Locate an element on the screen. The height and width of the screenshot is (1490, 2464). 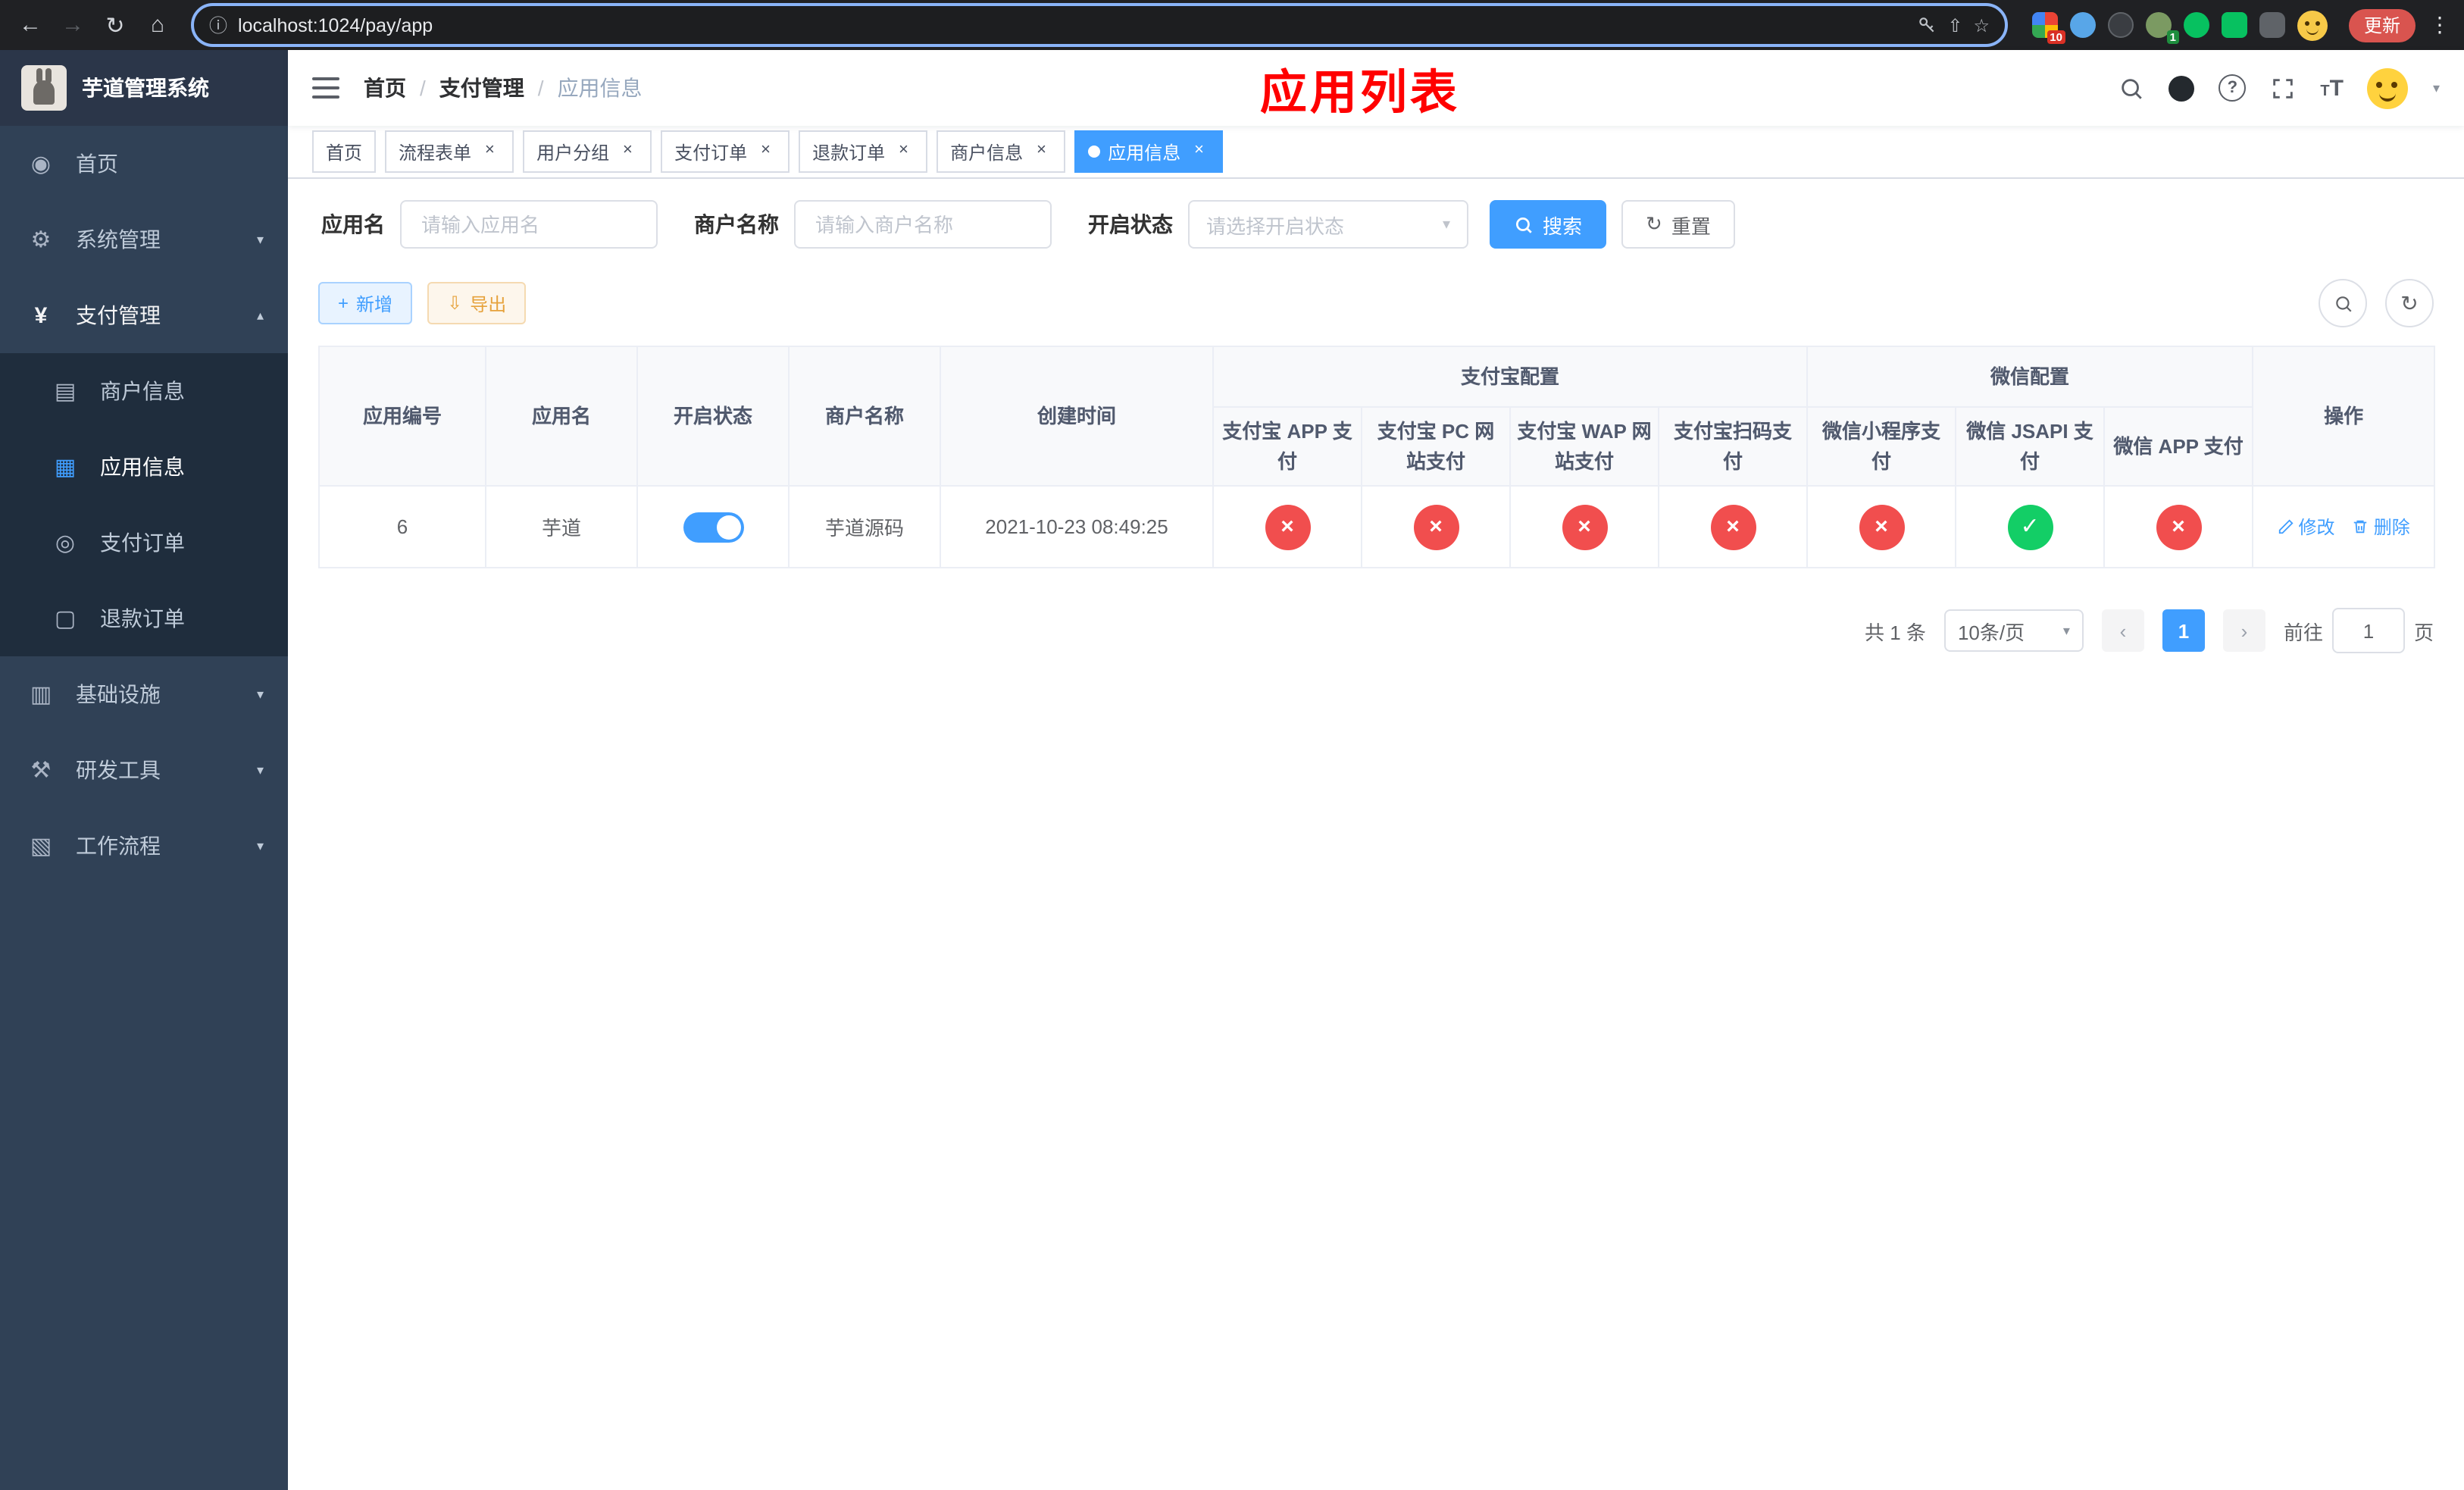
delete-link: 删除 is located at coordinates (2381, 527).